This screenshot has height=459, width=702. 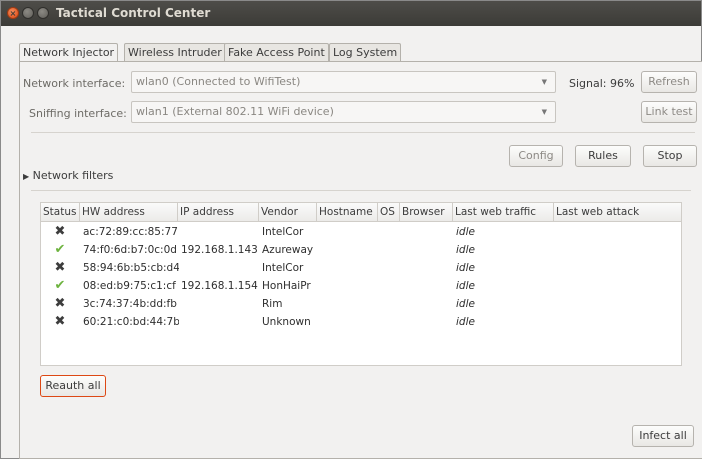 What do you see at coordinates (130, 232) in the screenshot?
I see `hw-address-cell: ac:72:89:cc:85:77` at bounding box center [130, 232].